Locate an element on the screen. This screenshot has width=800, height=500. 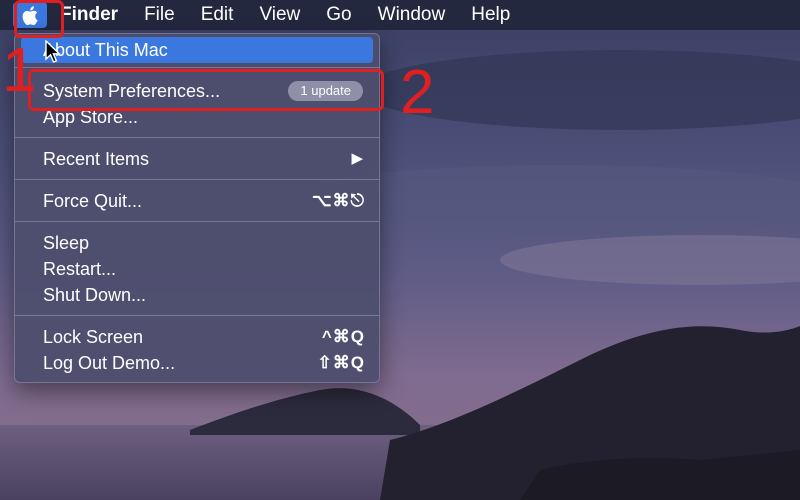
menu-window: Window is located at coordinates (412, 15).